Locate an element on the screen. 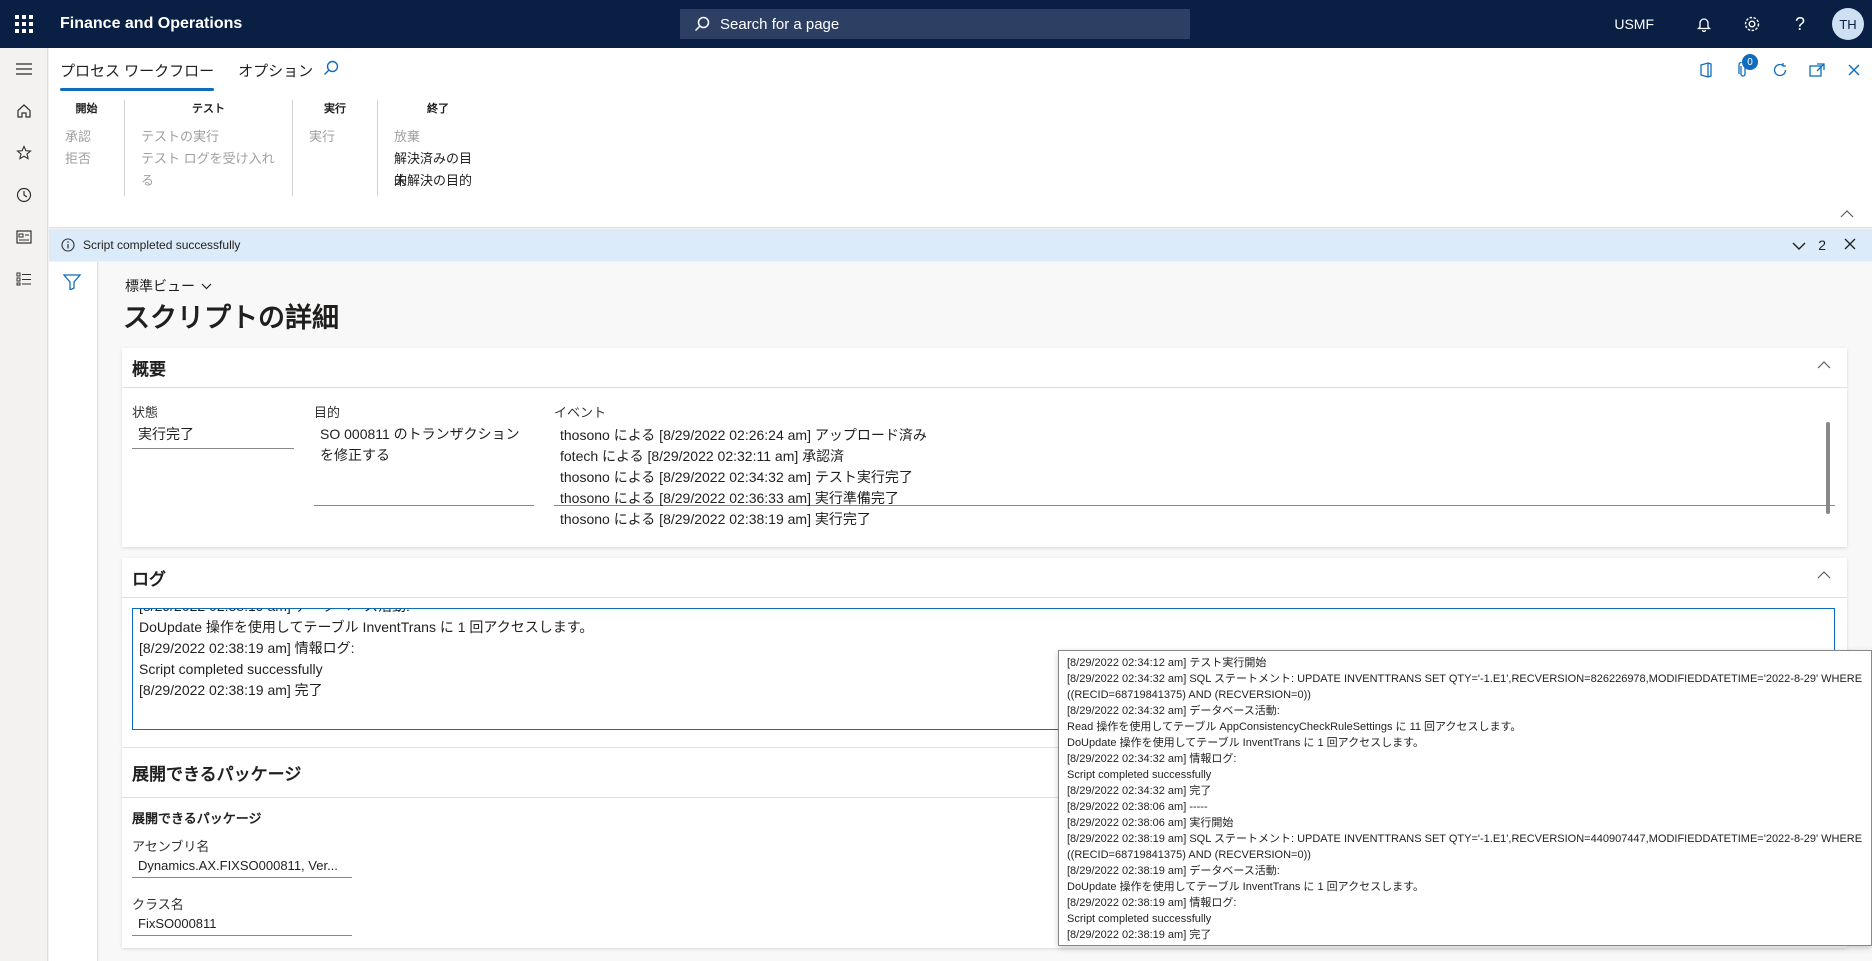  log-line: [8/29/2022 02:38:19 am] データベース活動: is located at coordinates (983, 613).